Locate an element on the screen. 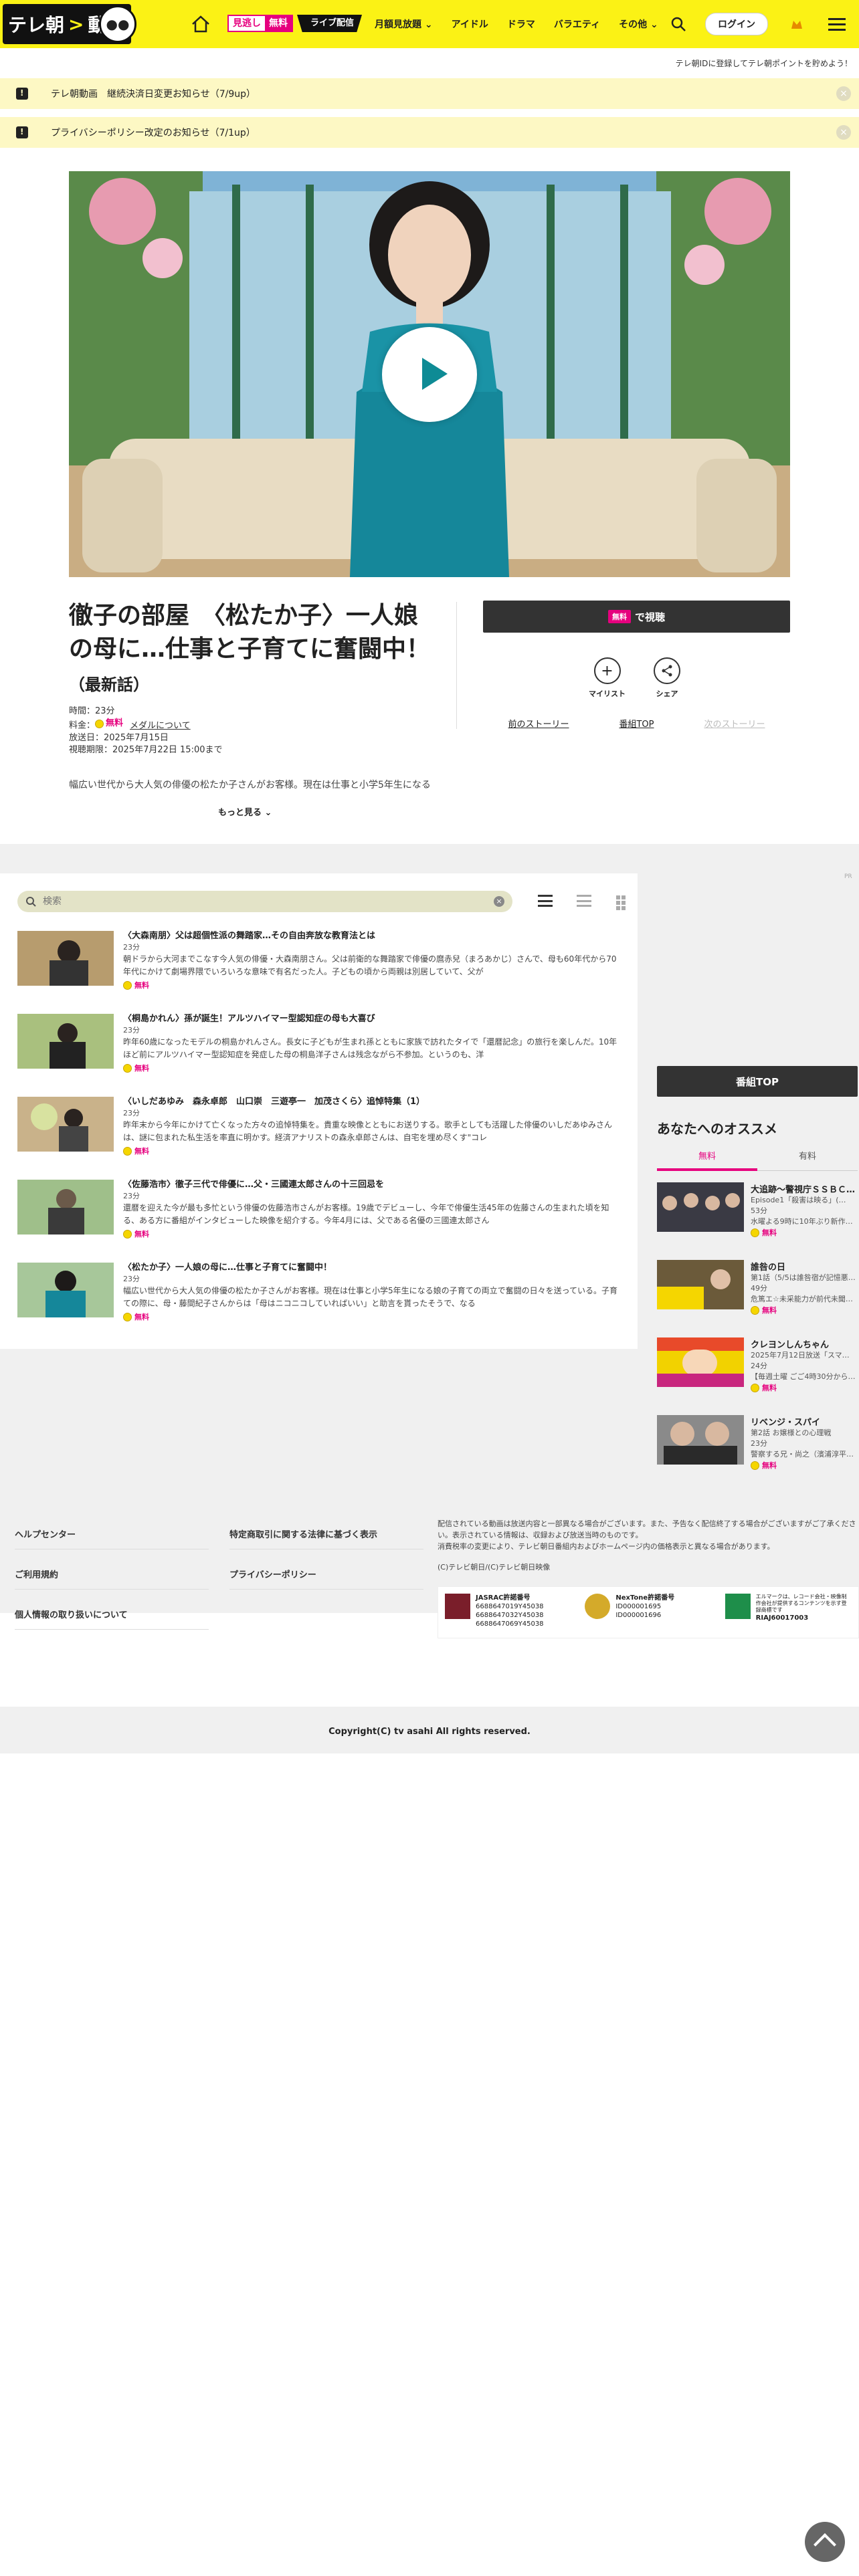 The height and width of the screenshot is (2576, 859). back-to-top-button is located at coordinates (825, 2542).